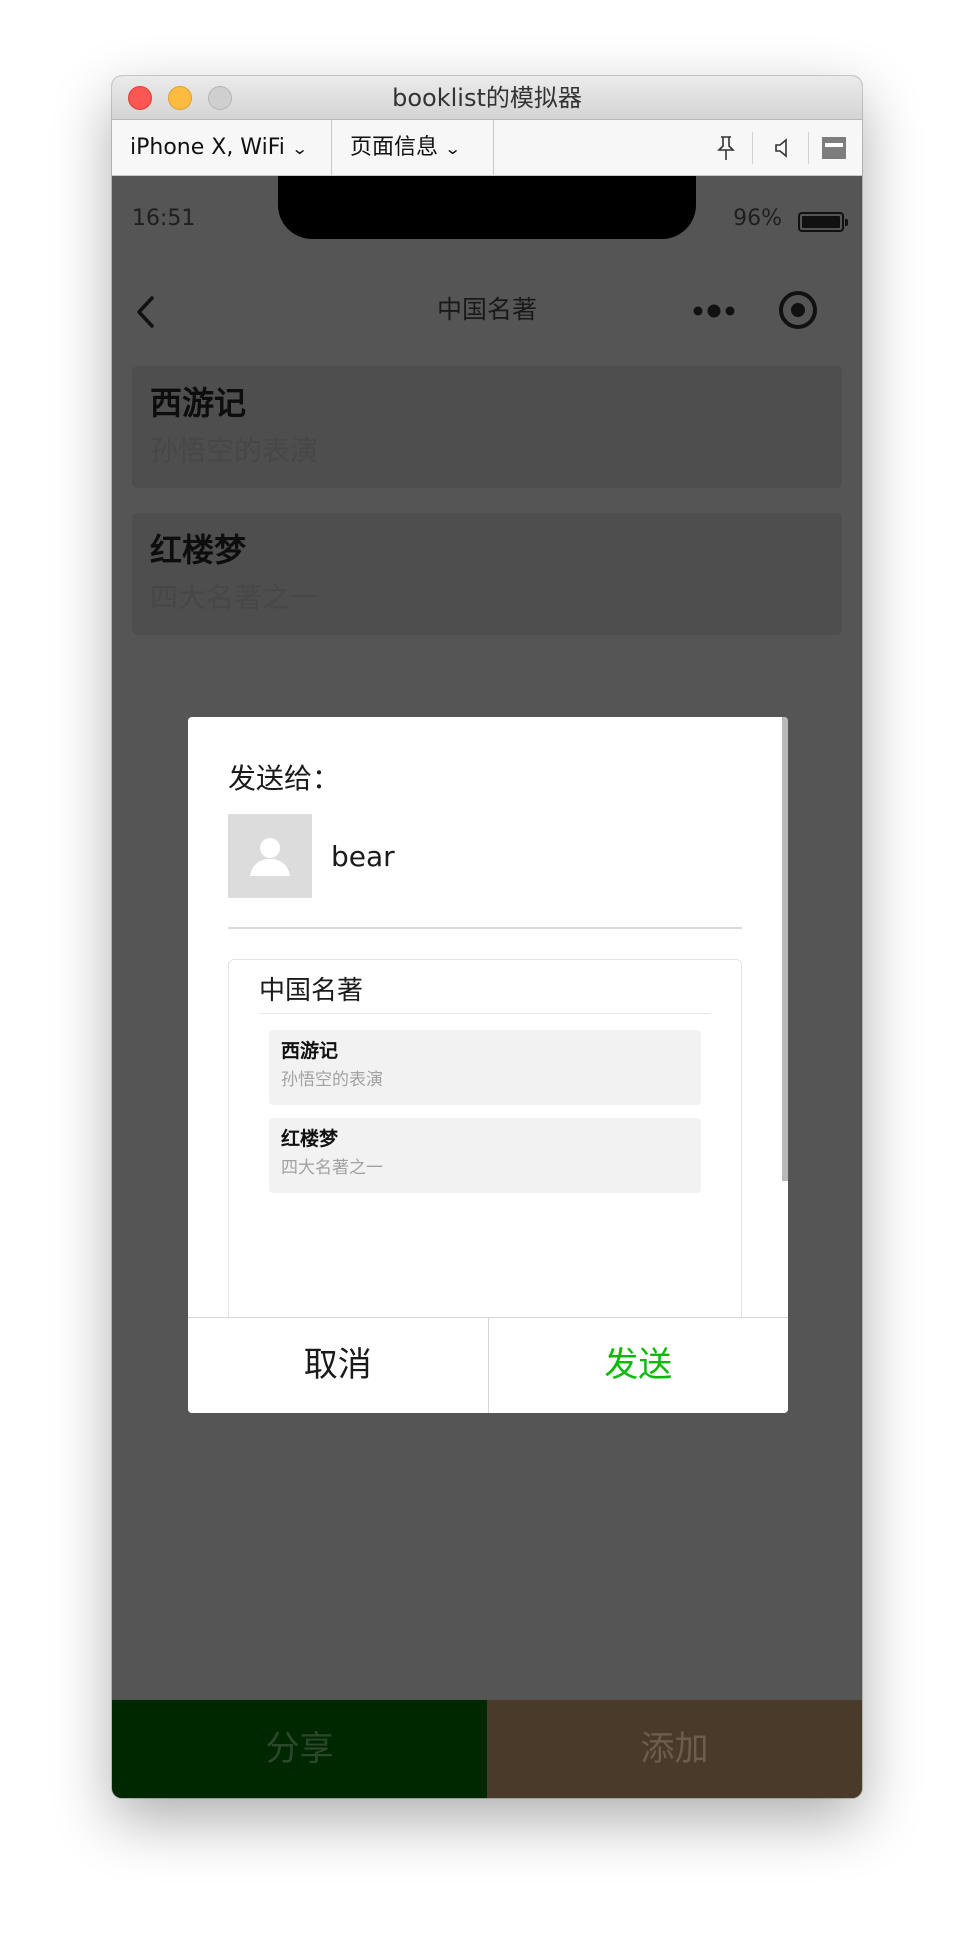  I want to click on simulator-toolbar: iPhone X, WiFi ⌄ 页面信息 ⌄, so click(487, 148).